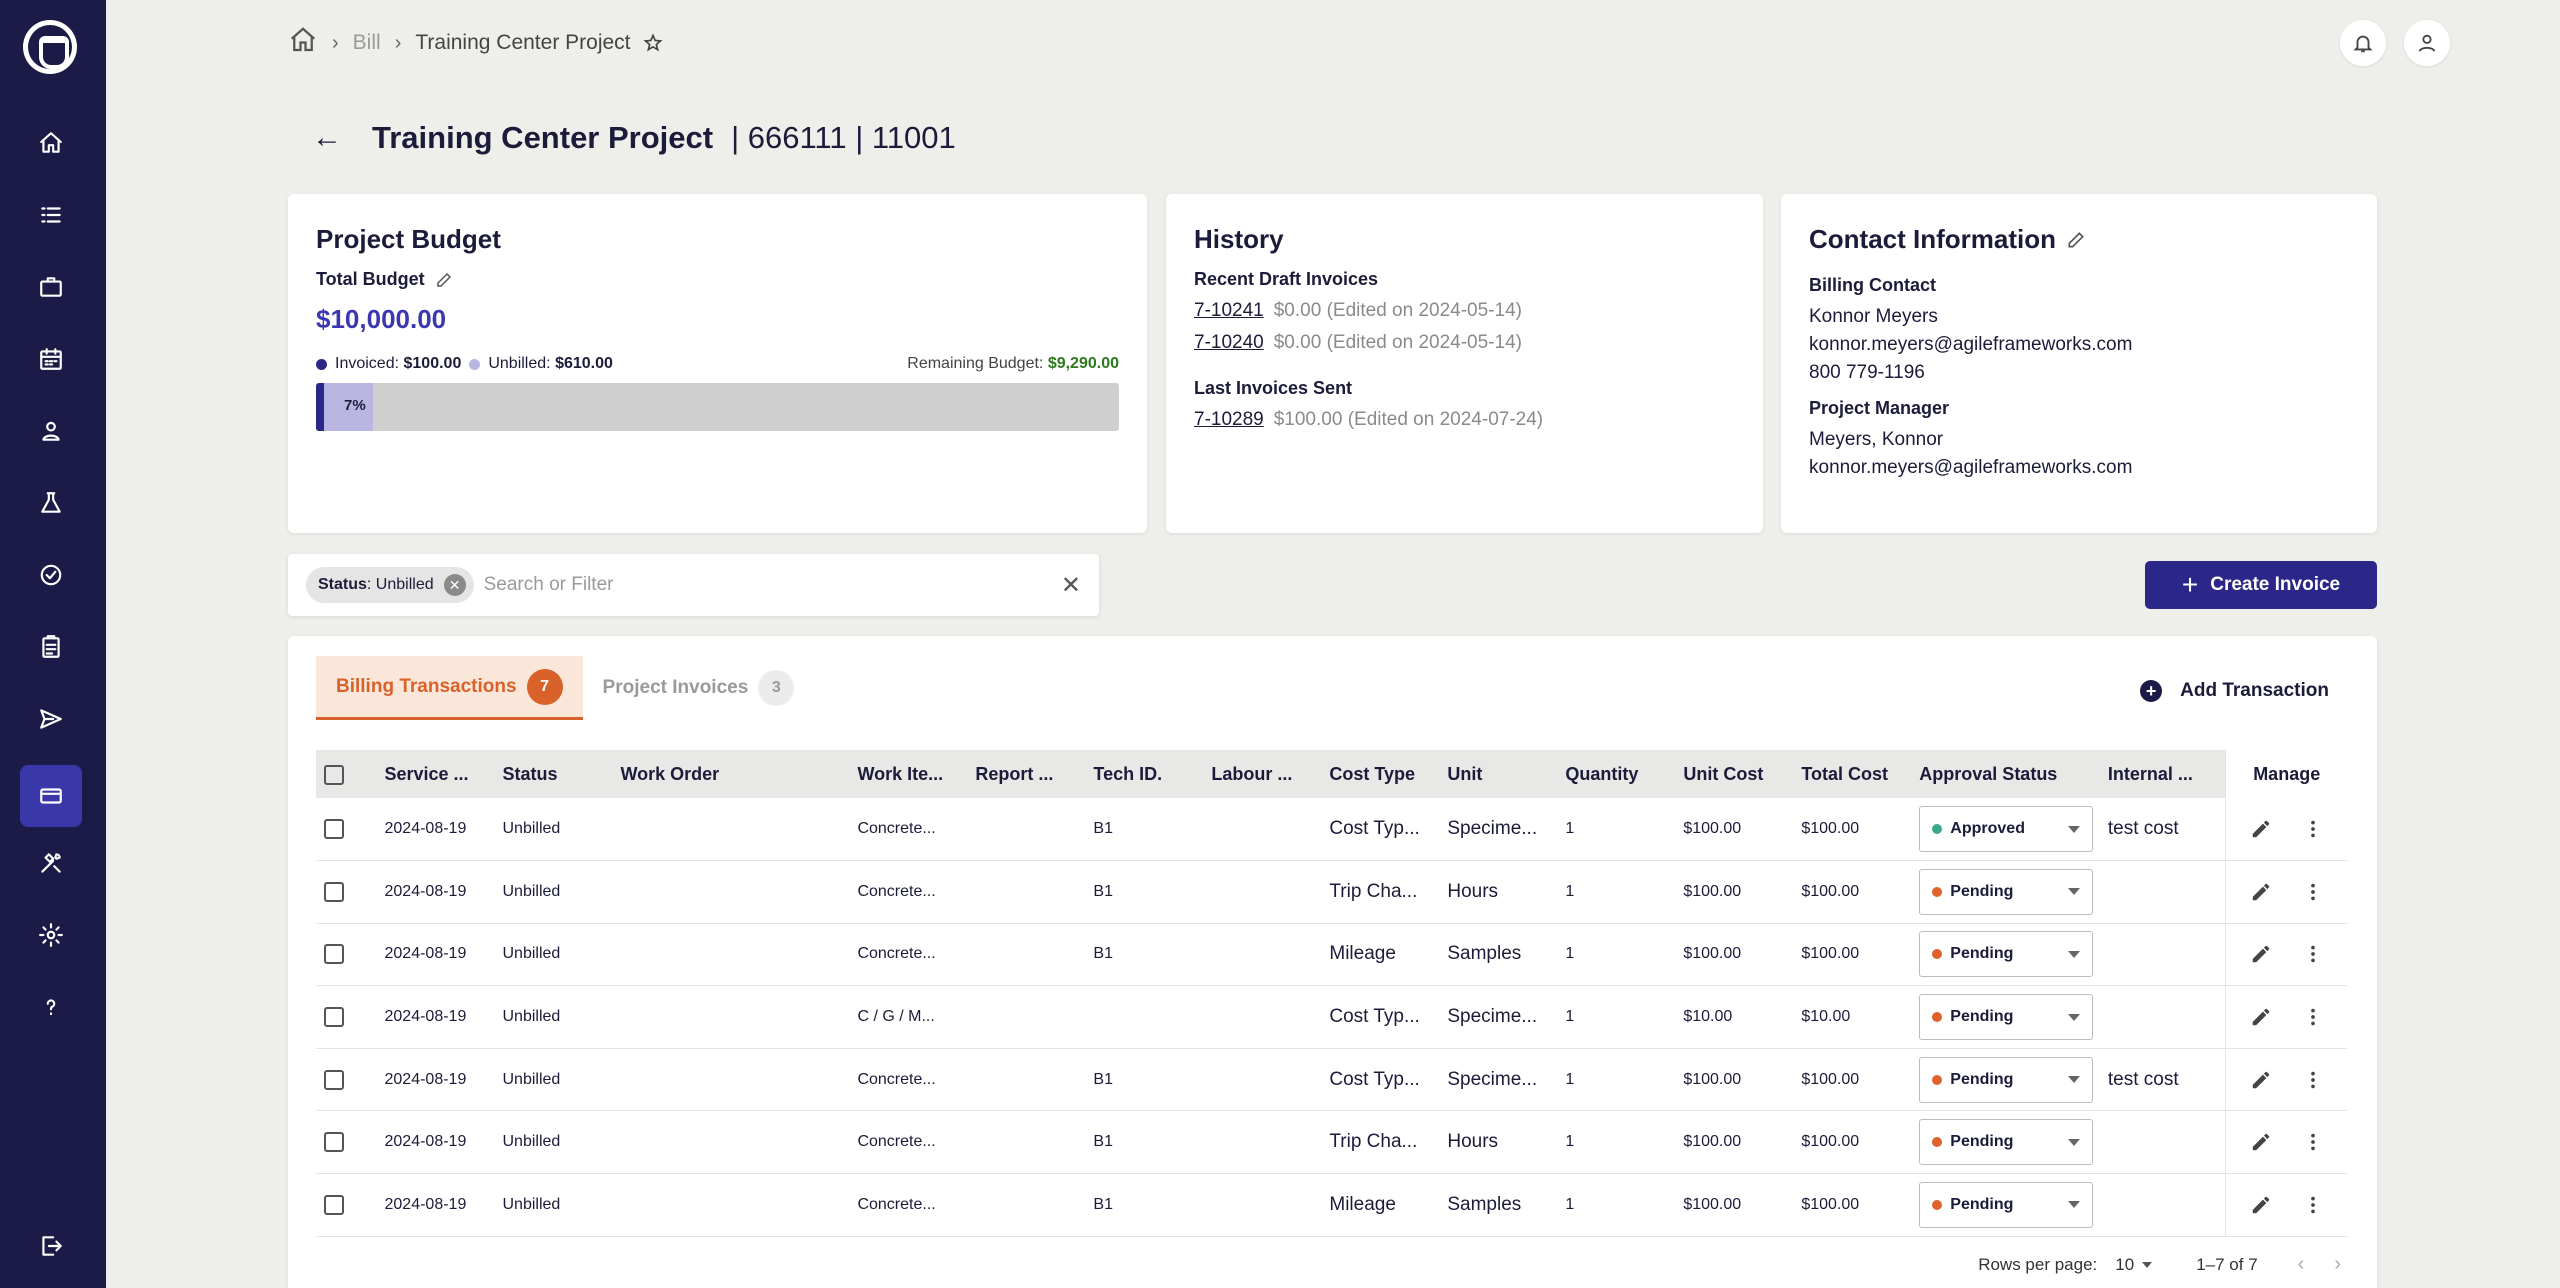  Describe the element at coordinates (51, 575) in the screenshot. I see `sidebar-item-check-badge` at that location.